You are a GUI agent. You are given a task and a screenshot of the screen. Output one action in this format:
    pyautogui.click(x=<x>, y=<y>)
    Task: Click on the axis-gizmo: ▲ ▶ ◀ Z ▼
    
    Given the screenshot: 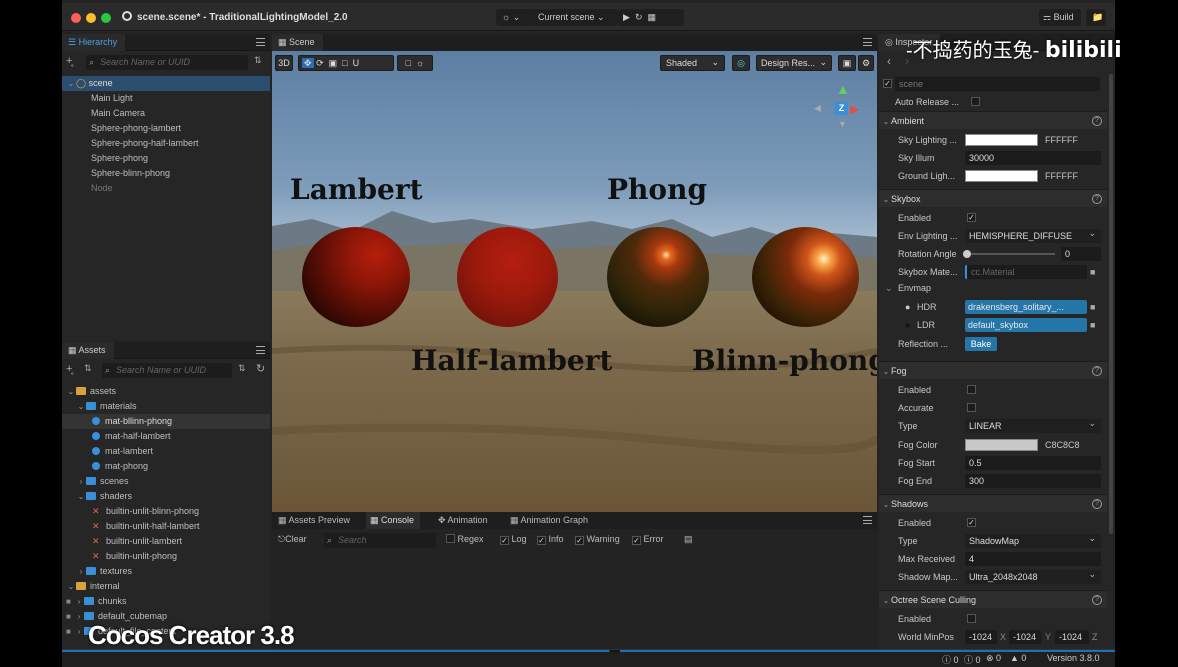 What is the action you would take?
    pyautogui.click(x=841, y=110)
    